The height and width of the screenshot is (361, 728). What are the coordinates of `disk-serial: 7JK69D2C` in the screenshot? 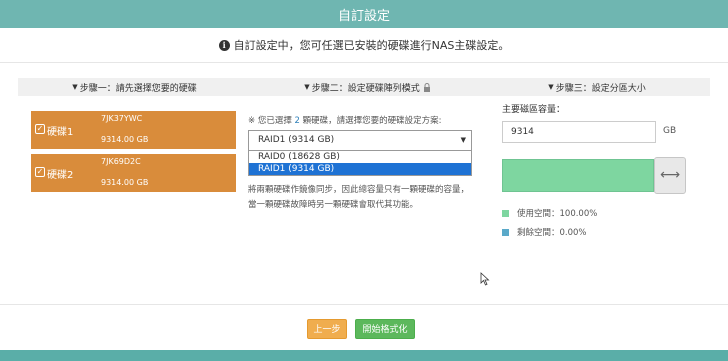 It's located at (121, 161).